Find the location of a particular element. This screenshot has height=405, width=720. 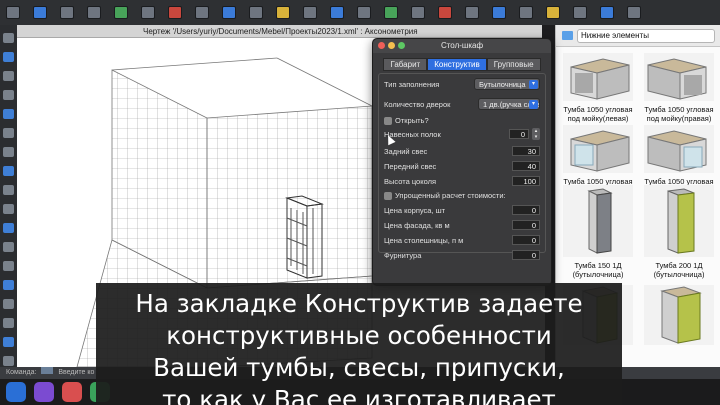

catalog-item: Тумба 150 1Д (бутылочница) is located at coordinates (598, 232).